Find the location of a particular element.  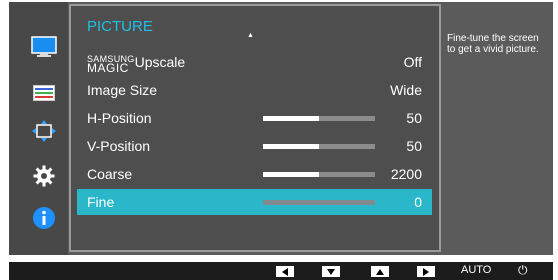

info-icon is located at coordinates (44, 218).